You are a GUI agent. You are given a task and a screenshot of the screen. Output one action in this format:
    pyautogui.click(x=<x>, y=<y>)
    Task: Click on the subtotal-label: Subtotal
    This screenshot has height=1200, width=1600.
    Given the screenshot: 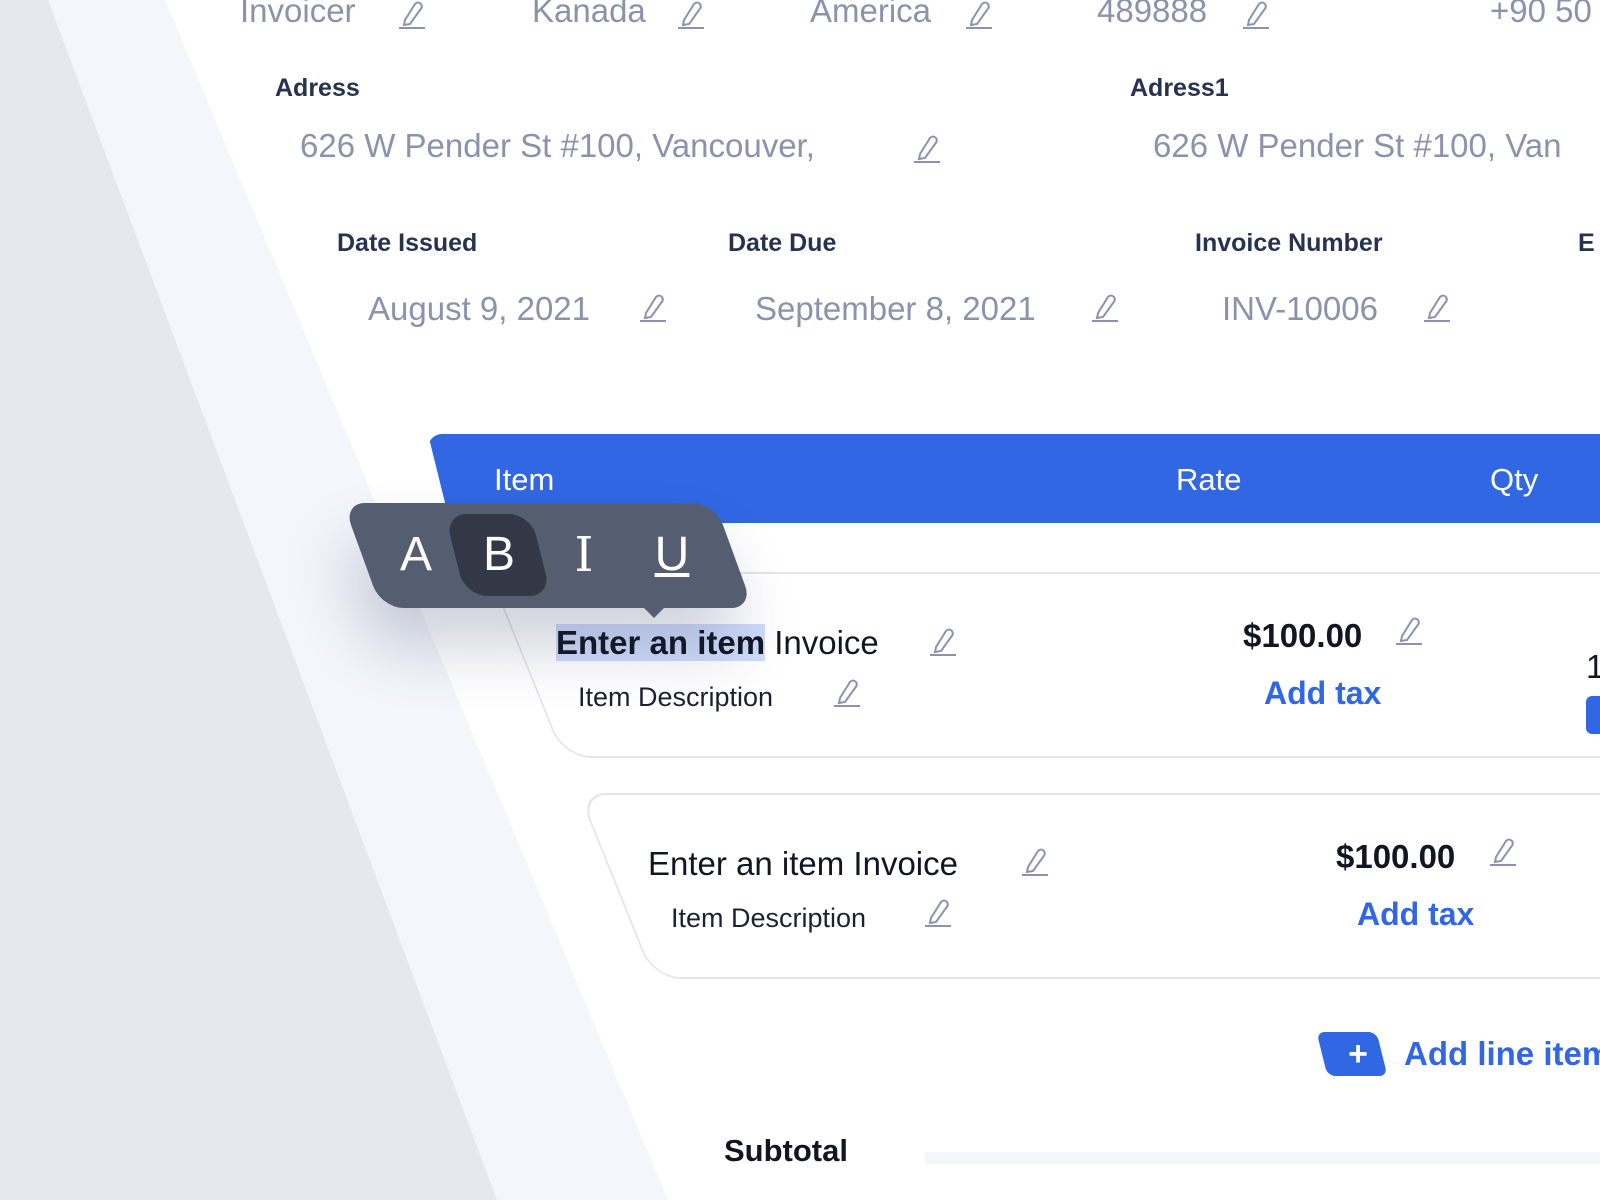 What is the action you would take?
    pyautogui.click(x=786, y=1150)
    